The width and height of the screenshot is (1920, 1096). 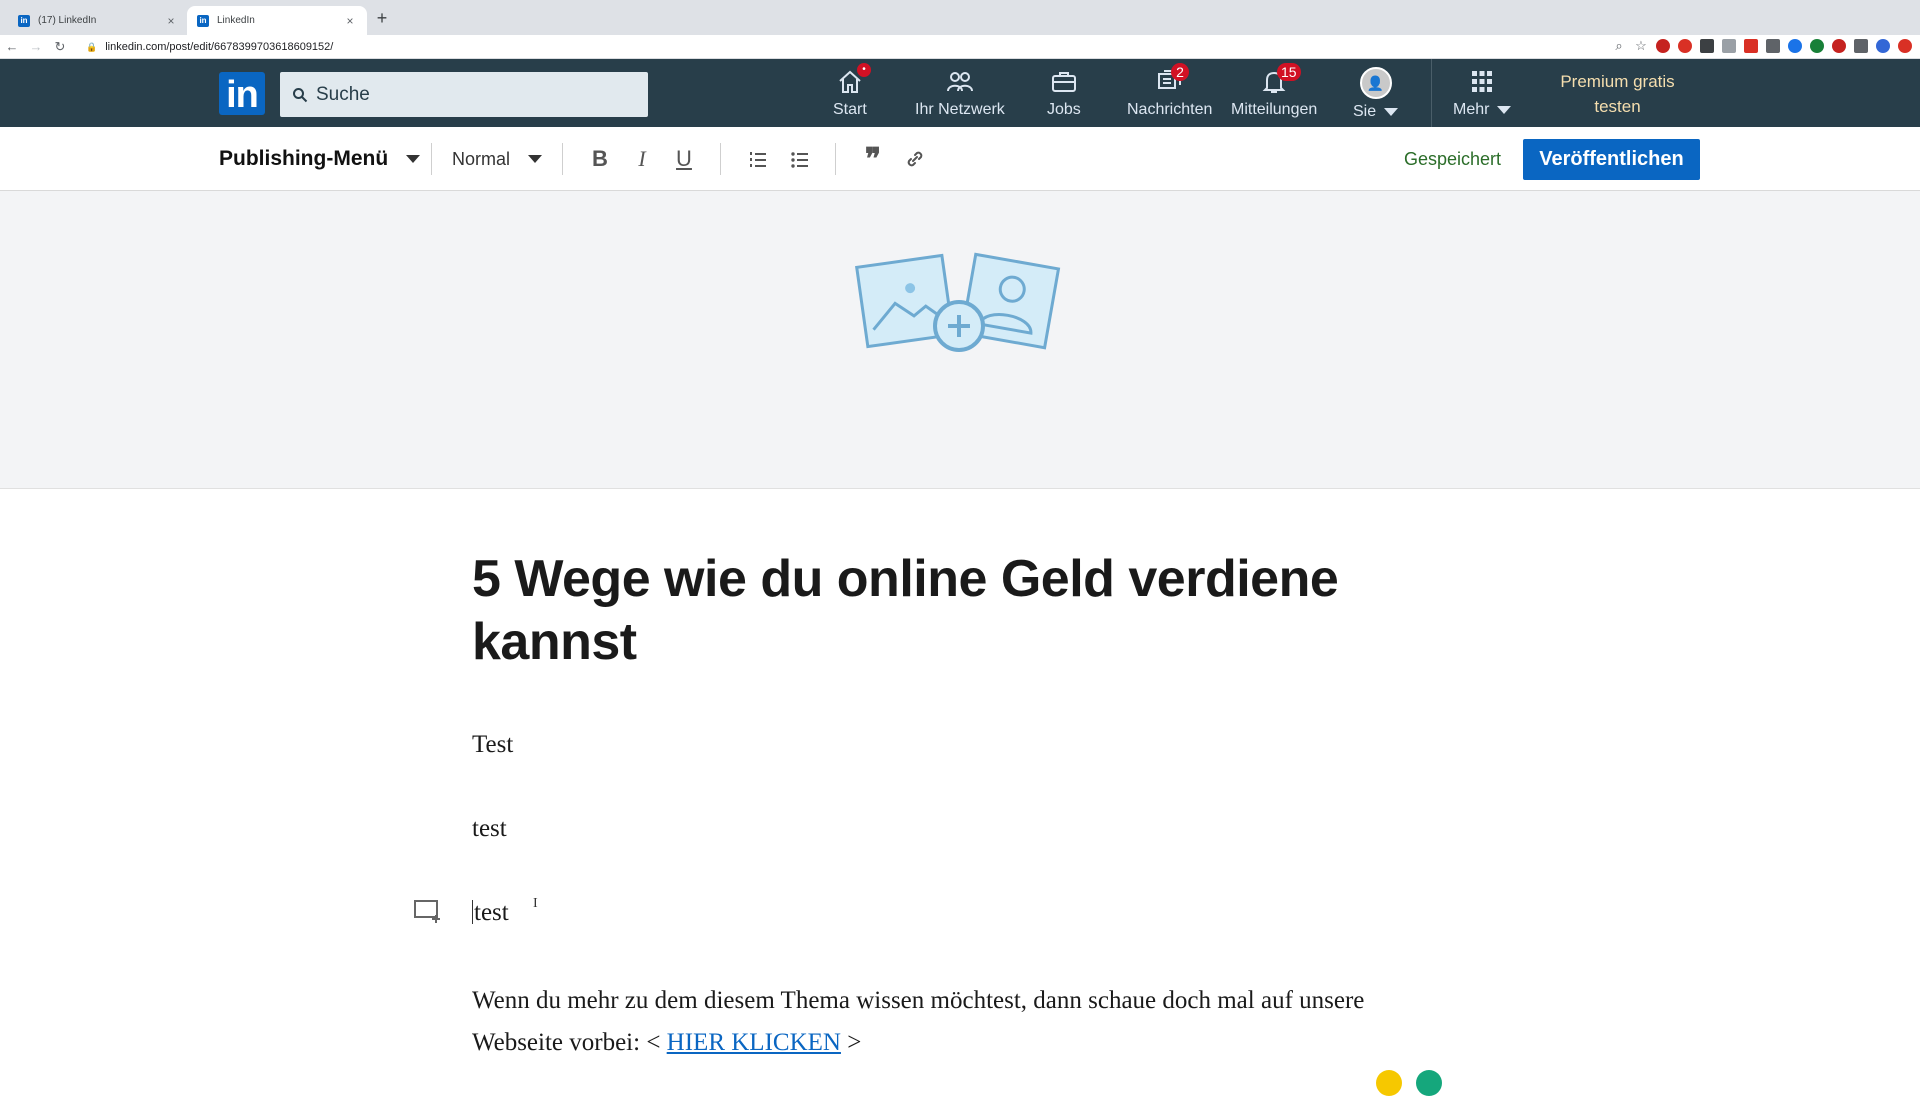 I want to click on text-style-select: Normal, so click(x=497, y=159).